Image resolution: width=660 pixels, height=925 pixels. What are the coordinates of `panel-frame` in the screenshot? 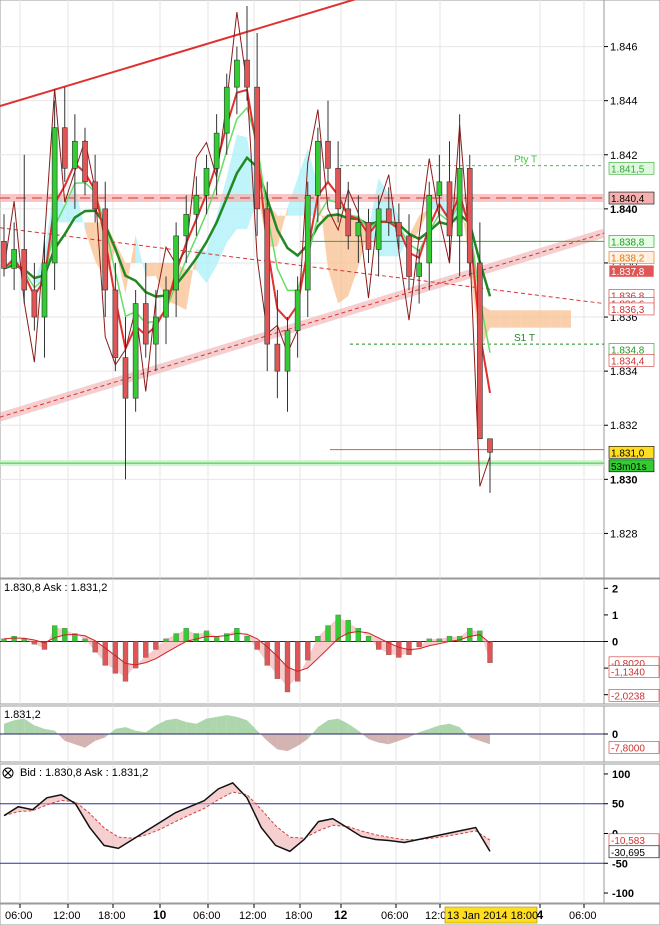 It's located at (302, 833).